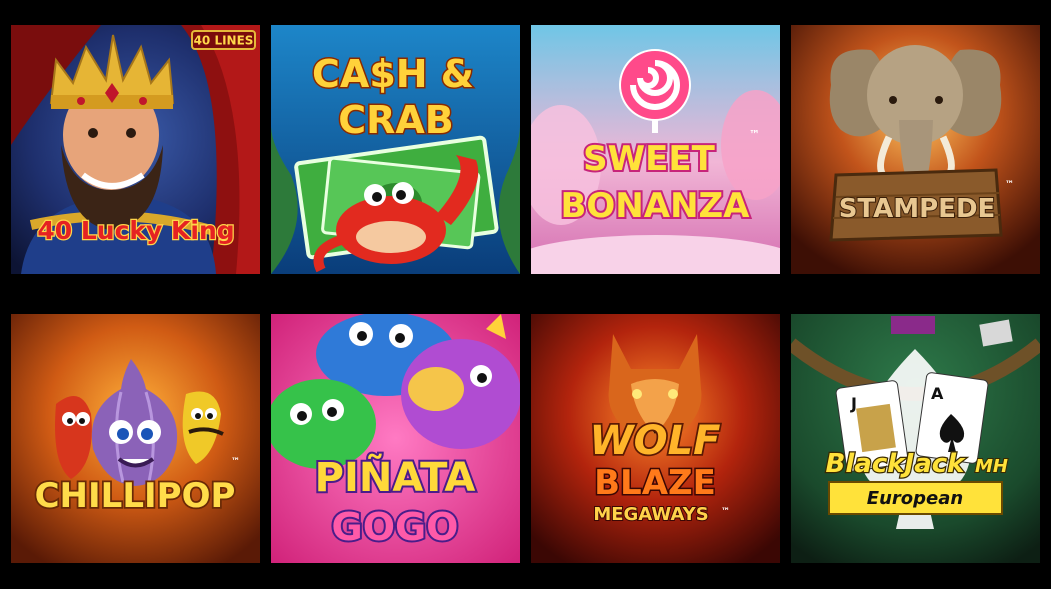 The height and width of the screenshot is (589, 1051). What do you see at coordinates (396, 120) in the screenshot?
I see `game-title-line2: CRAB` at bounding box center [396, 120].